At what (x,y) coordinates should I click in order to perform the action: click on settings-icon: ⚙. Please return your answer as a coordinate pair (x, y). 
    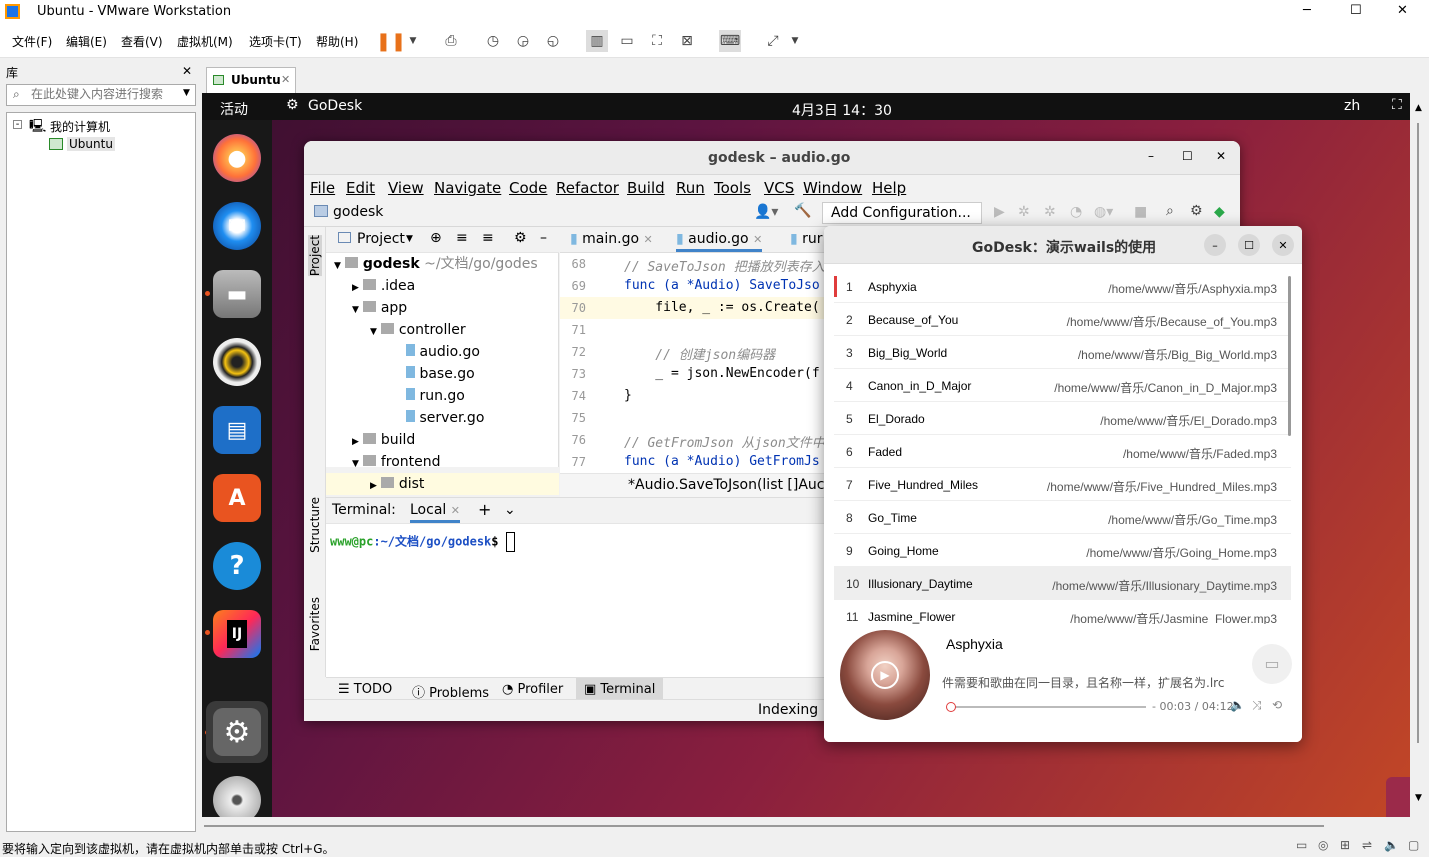
    Looking at the image, I should click on (237, 732).